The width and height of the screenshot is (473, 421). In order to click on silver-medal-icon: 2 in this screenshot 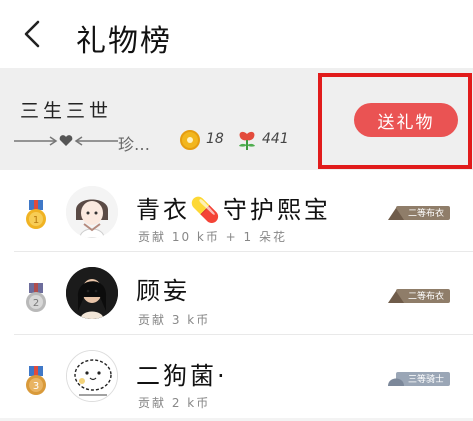, I will do `click(36, 297)`.